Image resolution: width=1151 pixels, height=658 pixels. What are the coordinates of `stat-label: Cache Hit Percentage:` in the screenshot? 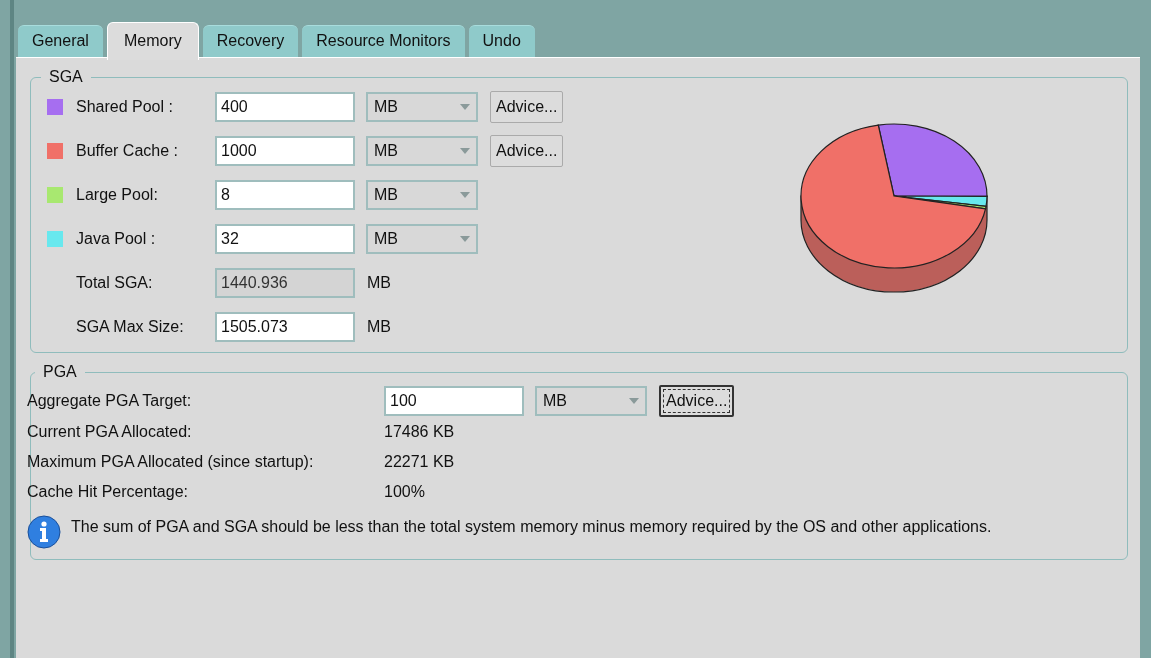 It's located at (108, 492).